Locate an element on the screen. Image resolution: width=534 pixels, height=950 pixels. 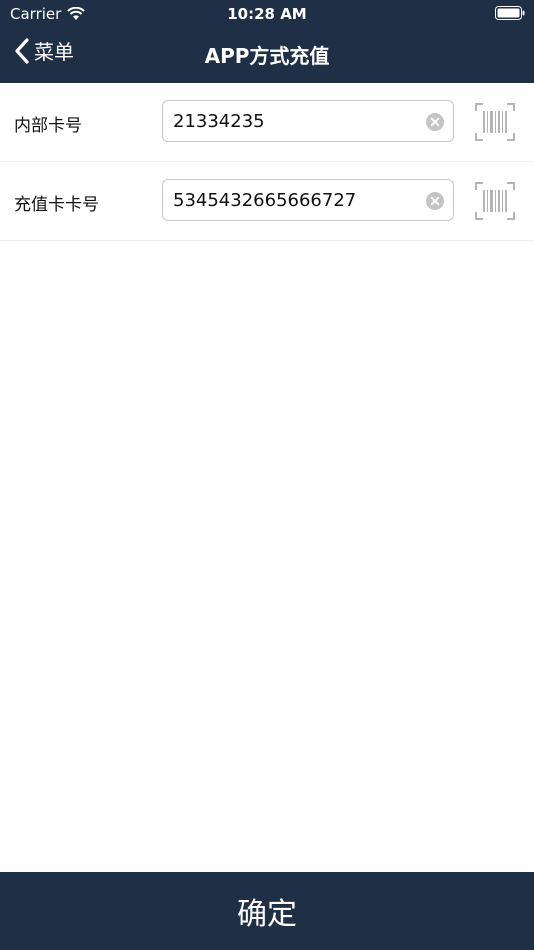
page-title: APP方式充值 is located at coordinates (267, 56).